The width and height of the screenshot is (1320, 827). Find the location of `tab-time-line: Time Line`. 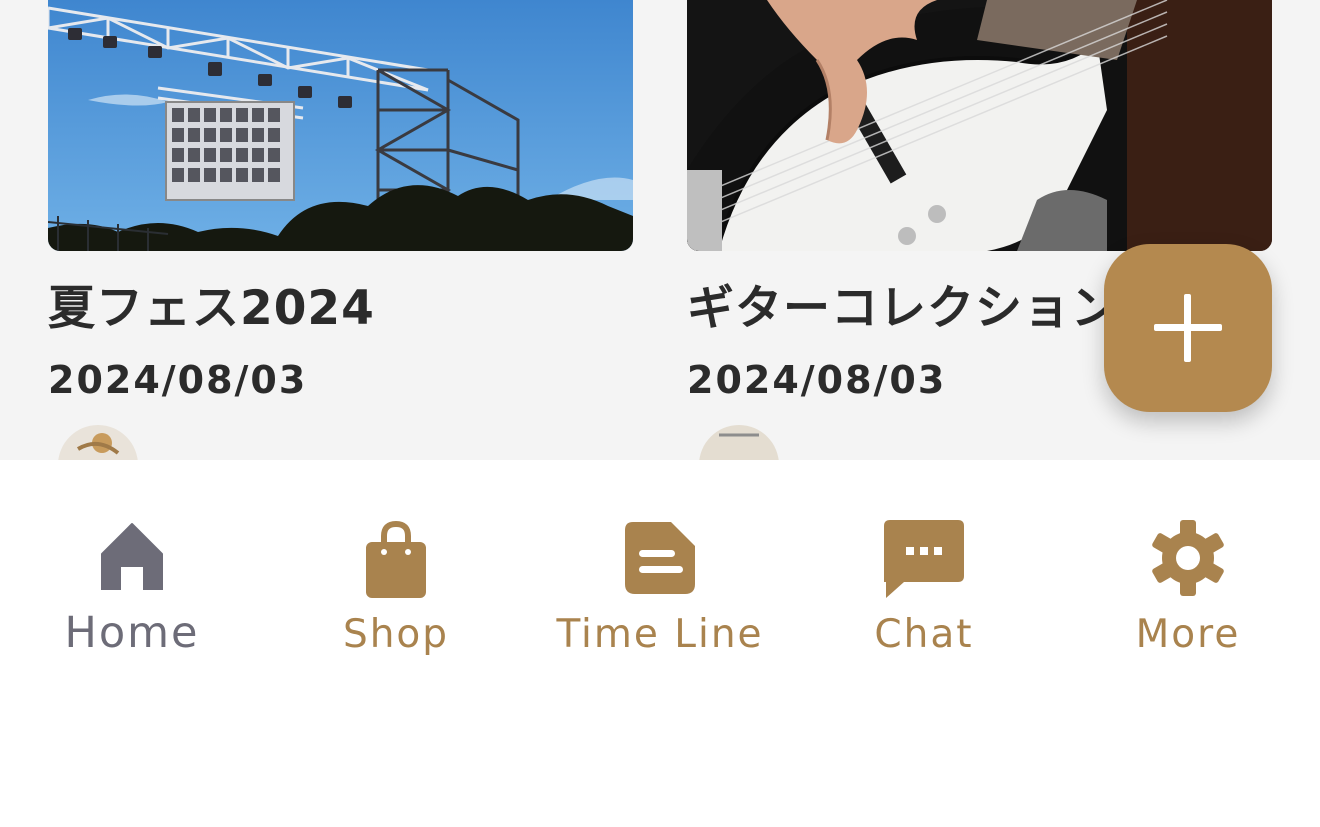

tab-time-line: Time Line is located at coordinates (660, 575).